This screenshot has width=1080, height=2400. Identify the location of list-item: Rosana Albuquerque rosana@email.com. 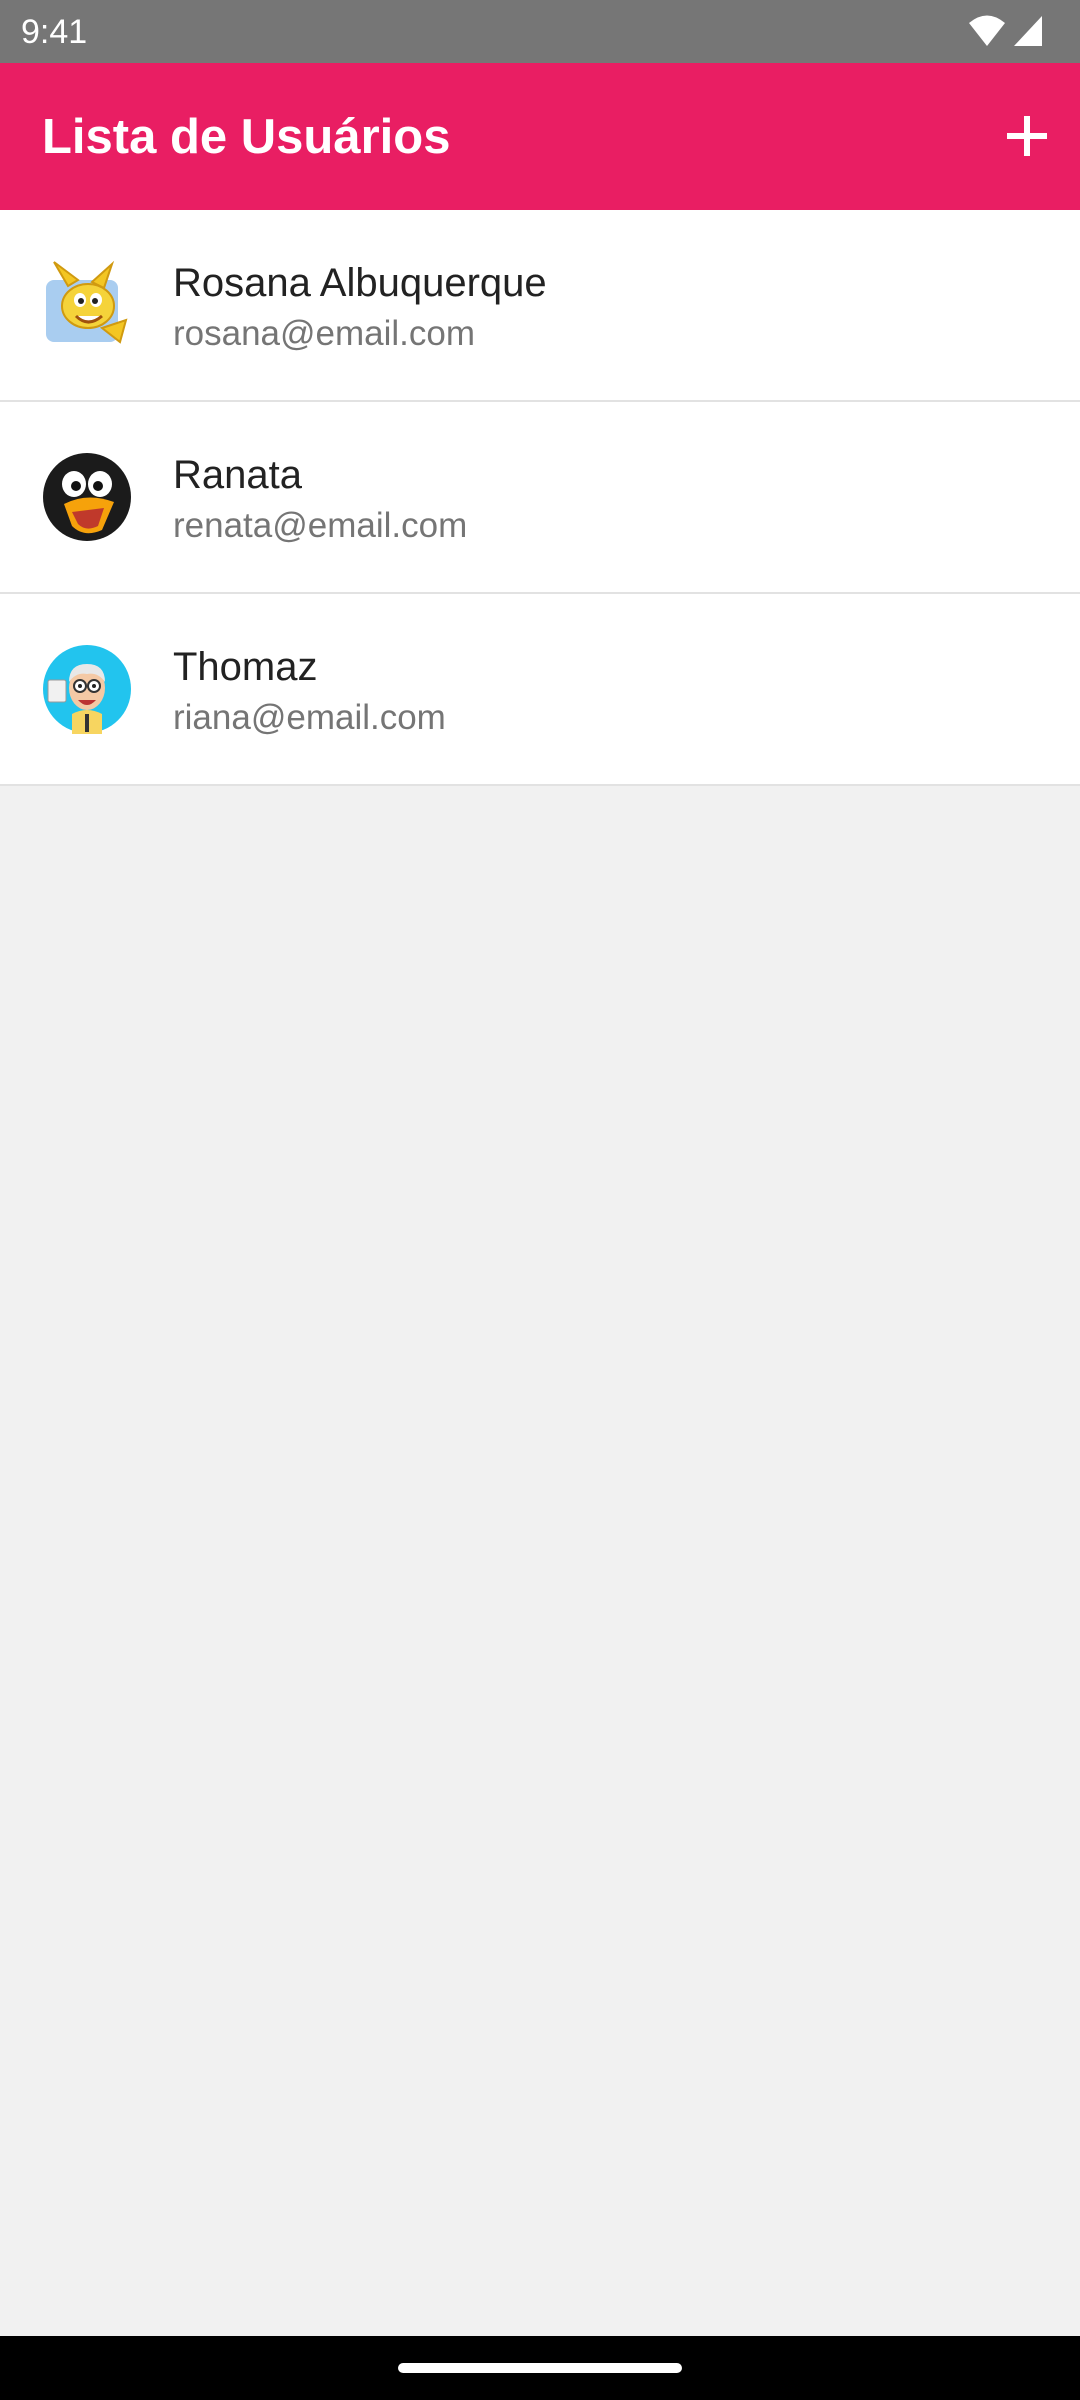
(540, 306).